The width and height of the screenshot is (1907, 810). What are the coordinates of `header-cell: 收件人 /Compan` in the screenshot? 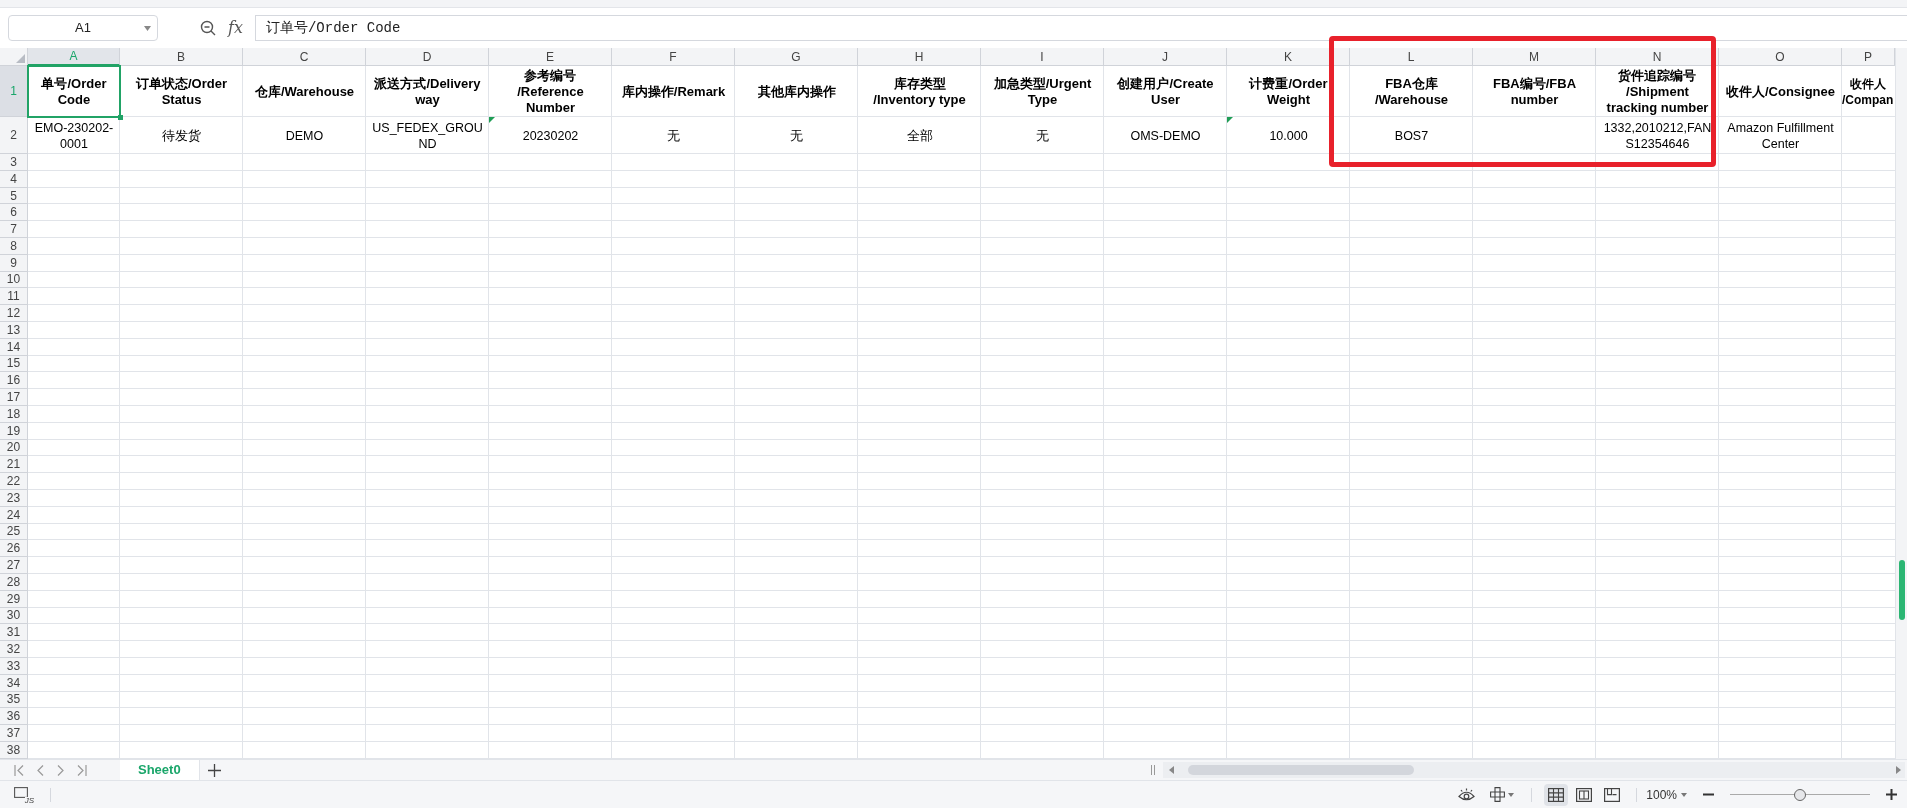 It's located at (1868, 91).